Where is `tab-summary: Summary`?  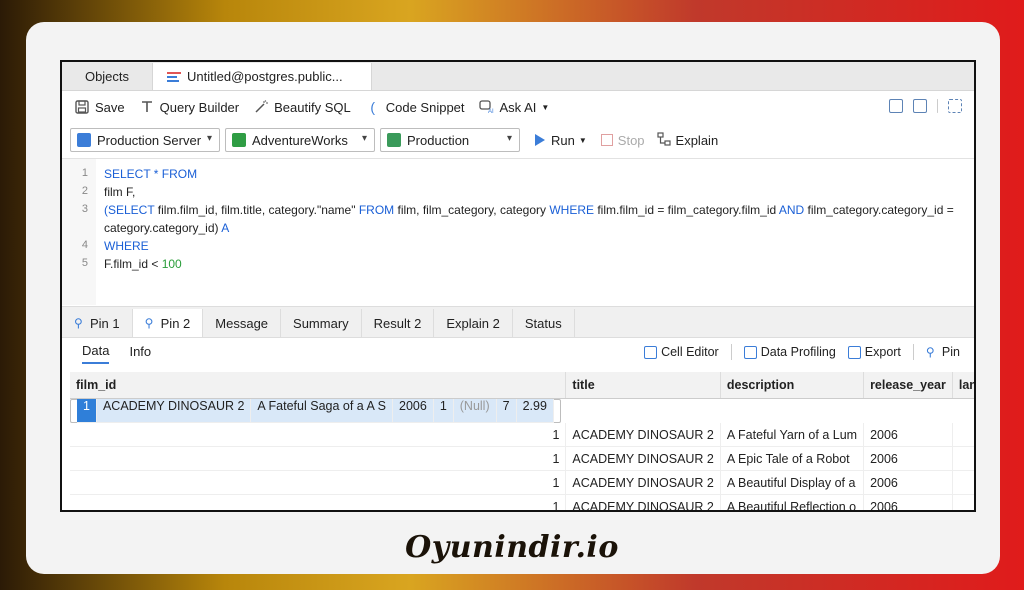
tab-summary: Summary is located at coordinates (321, 323).